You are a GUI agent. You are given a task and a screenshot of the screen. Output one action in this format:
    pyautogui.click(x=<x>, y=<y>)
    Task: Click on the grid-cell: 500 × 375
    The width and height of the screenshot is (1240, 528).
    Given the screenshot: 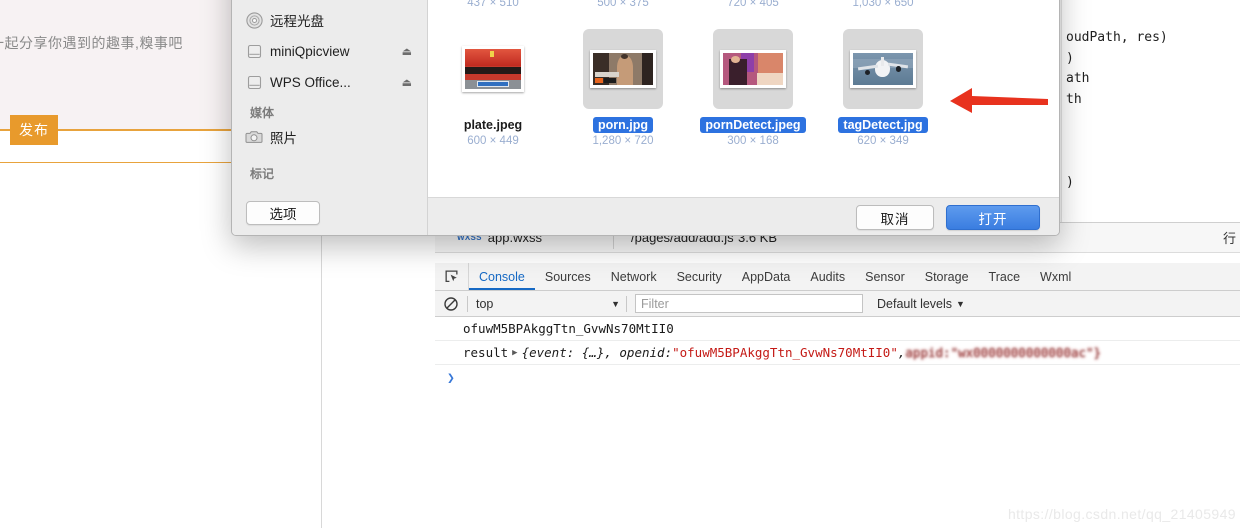 What is the action you would take?
    pyautogui.click(x=623, y=4)
    